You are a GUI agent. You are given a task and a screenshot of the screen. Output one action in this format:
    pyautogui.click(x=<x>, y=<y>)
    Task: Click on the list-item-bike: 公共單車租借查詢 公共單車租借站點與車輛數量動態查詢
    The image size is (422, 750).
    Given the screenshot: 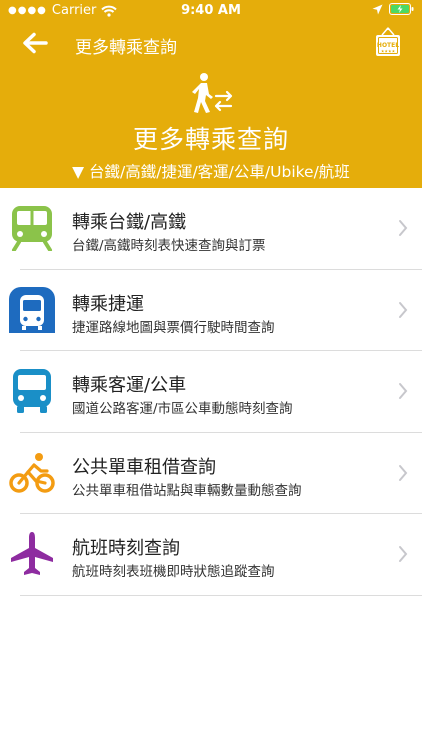 What is the action you would take?
    pyautogui.click(x=211, y=474)
    